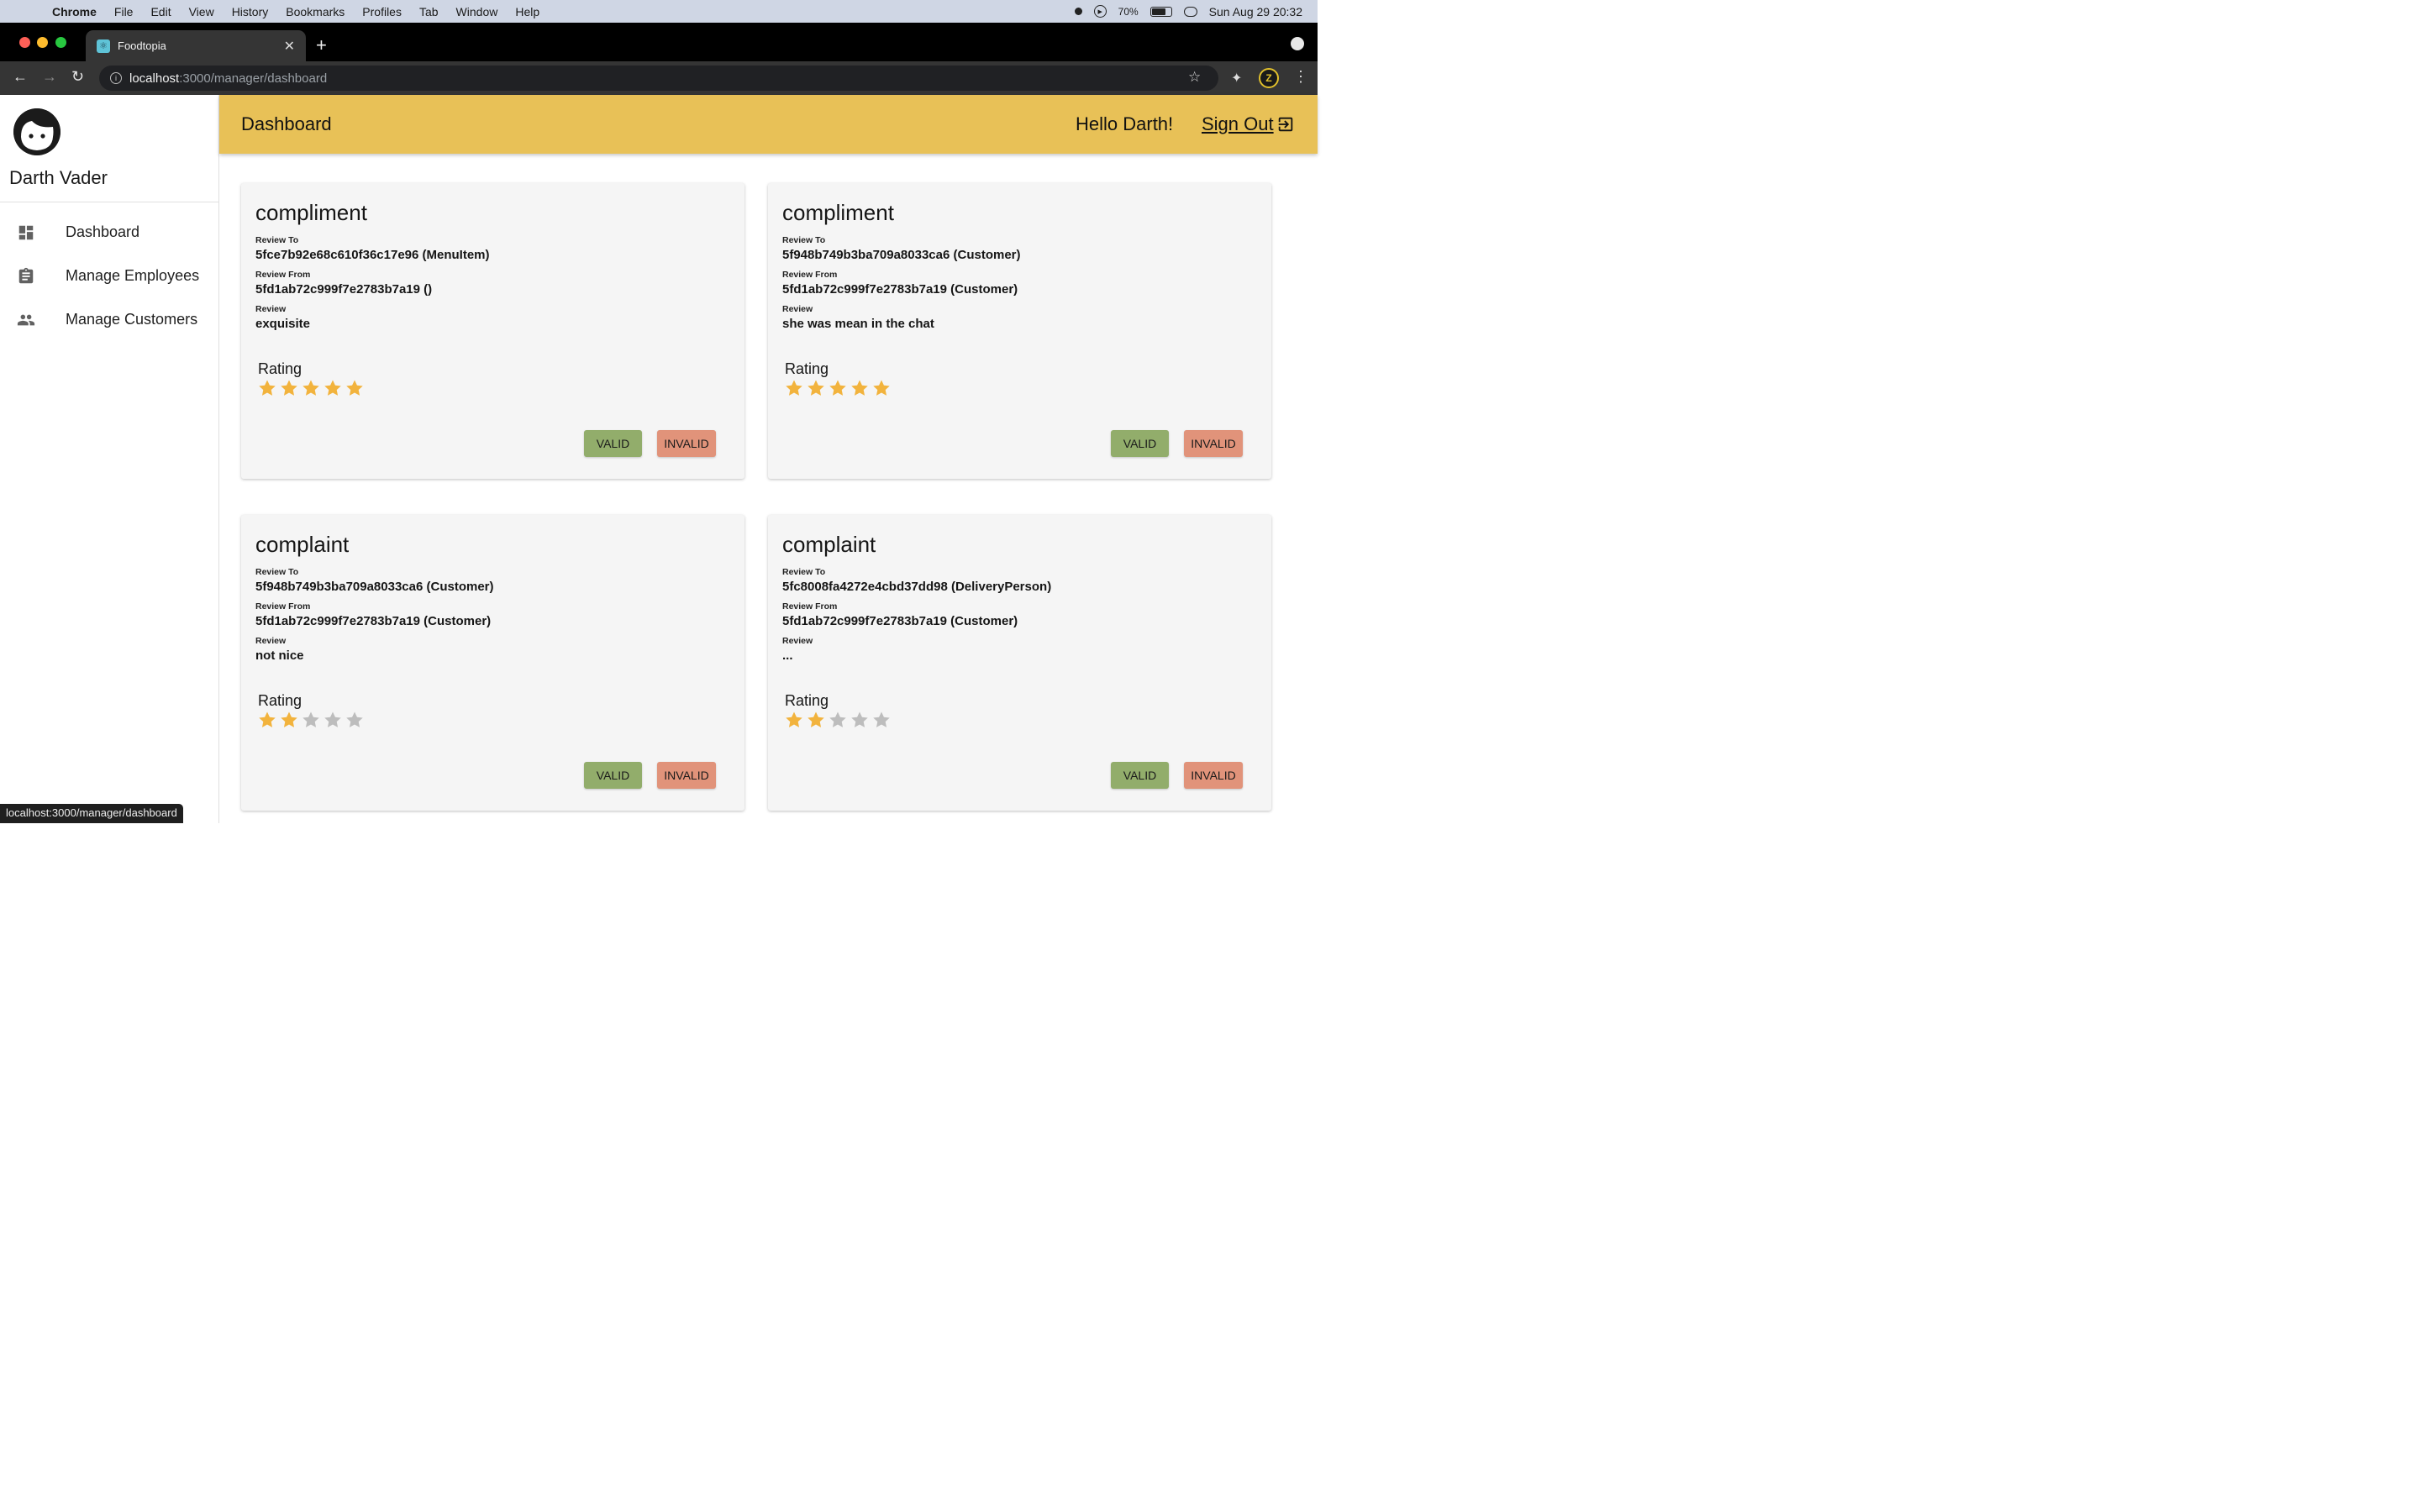 The image size is (2420, 1512). Describe the element at coordinates (429, 11) in the screenshot. I see `menu-tab: Tab` at that location.